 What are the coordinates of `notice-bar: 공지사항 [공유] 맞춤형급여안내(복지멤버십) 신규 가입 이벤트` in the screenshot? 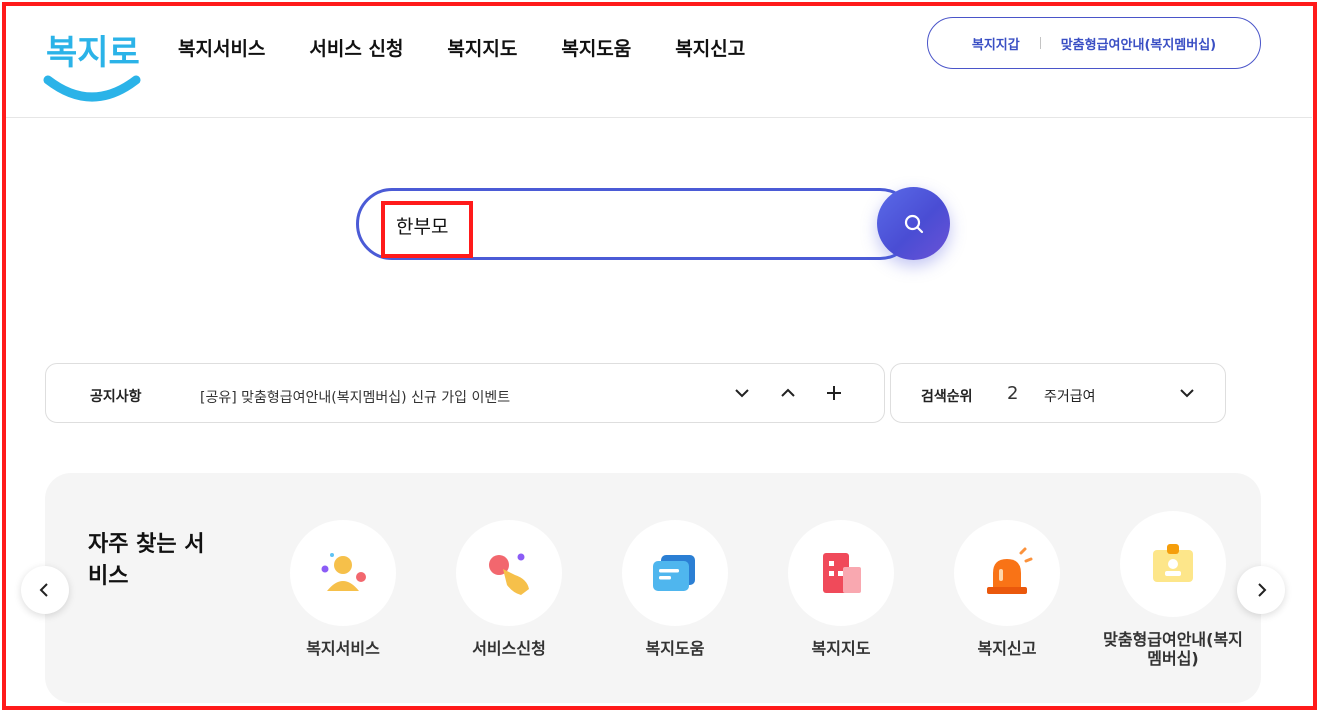 It's located at (465, 393).